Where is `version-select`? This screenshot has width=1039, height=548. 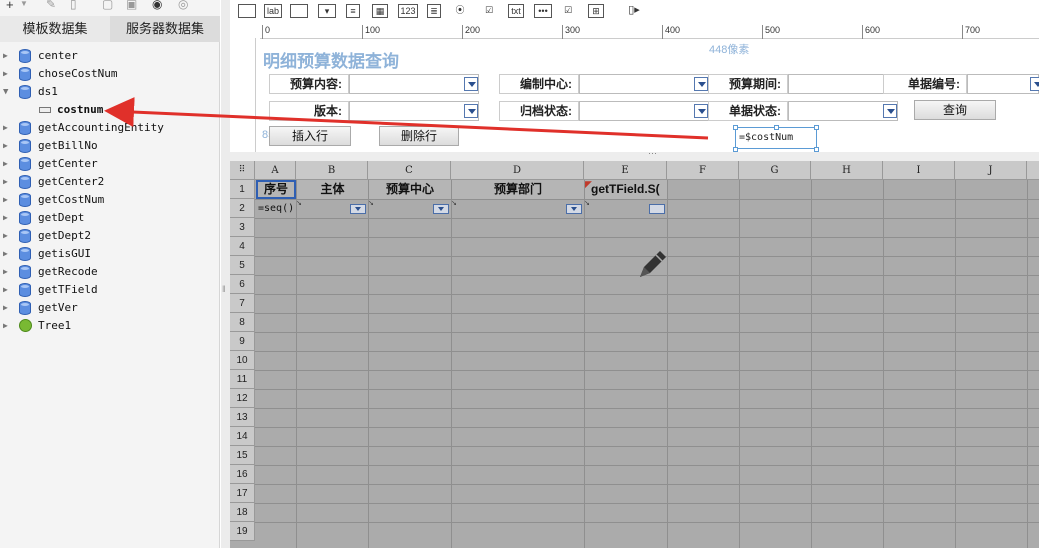 version-select is located at coordinates (414, 111).